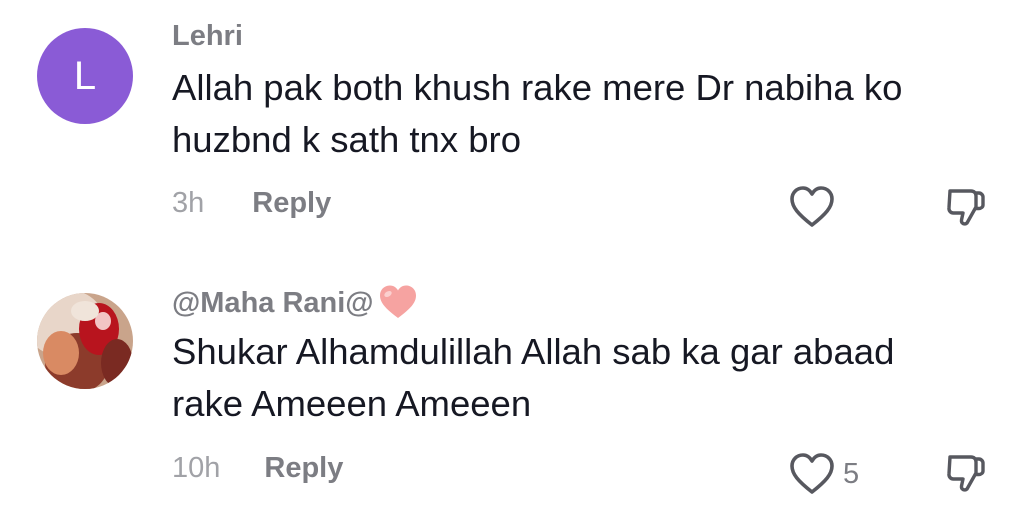 Image resolution: width=1024 pixels, height=519 pixels. What do you see at coordinates (196, 468) in the screenshot?
I see `comment-timestamp: 10h` at bounding box center [196, 468].